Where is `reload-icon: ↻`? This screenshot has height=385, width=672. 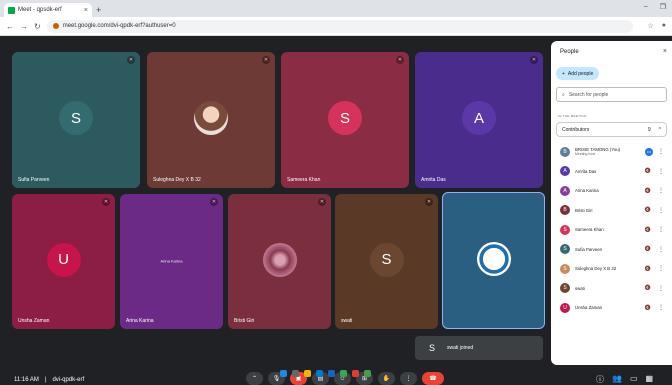 reload-icon: ↻ is located at coordinates (37, 26).